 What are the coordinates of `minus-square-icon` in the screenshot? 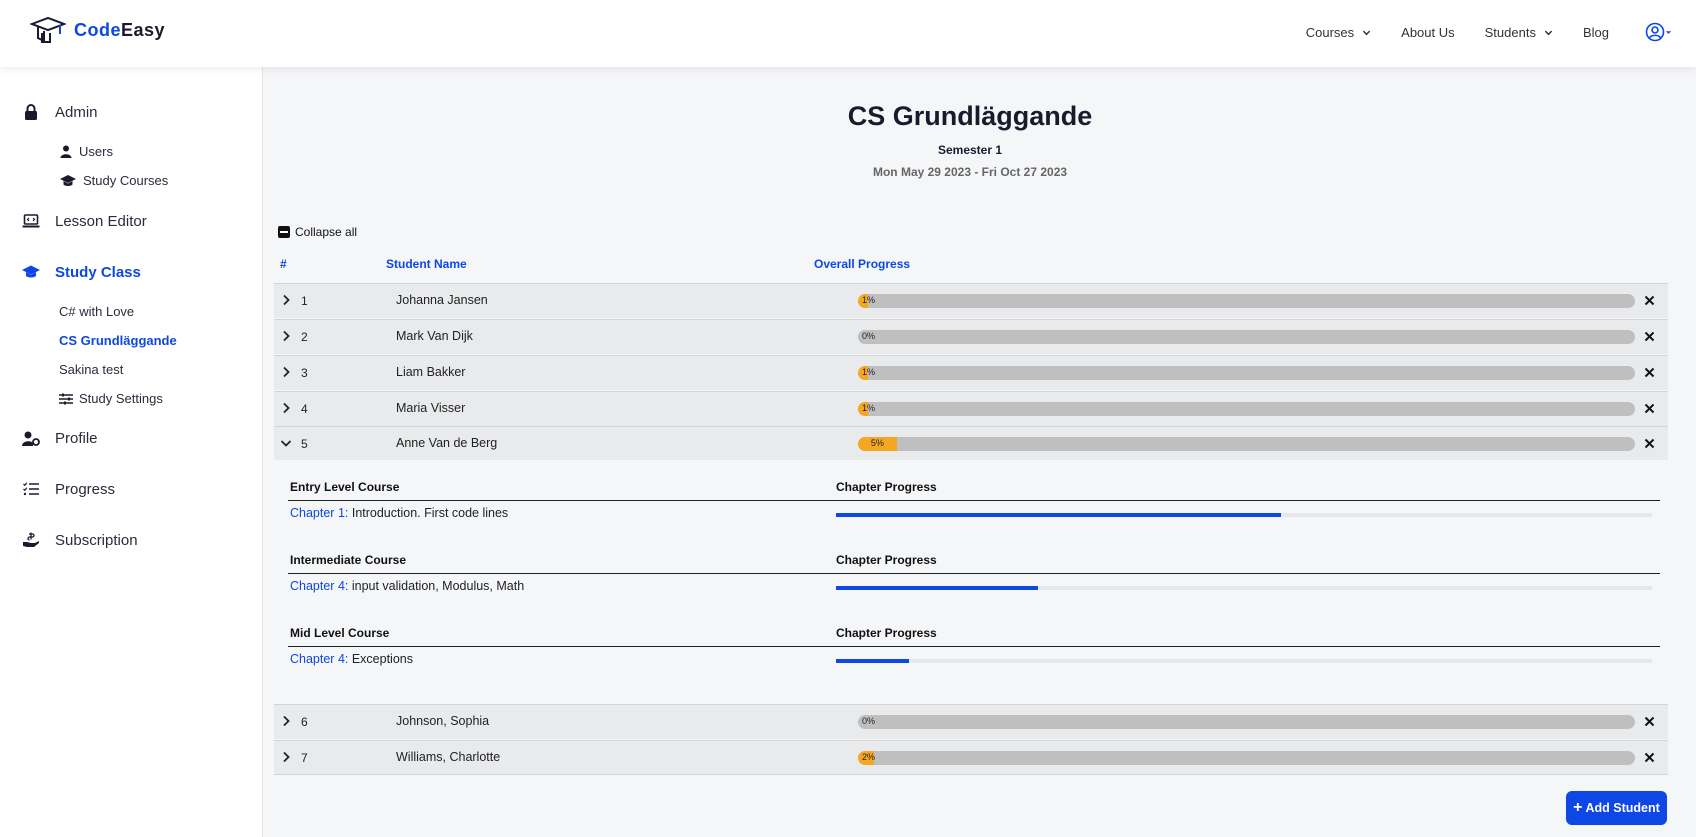 It's located at (284, 232).